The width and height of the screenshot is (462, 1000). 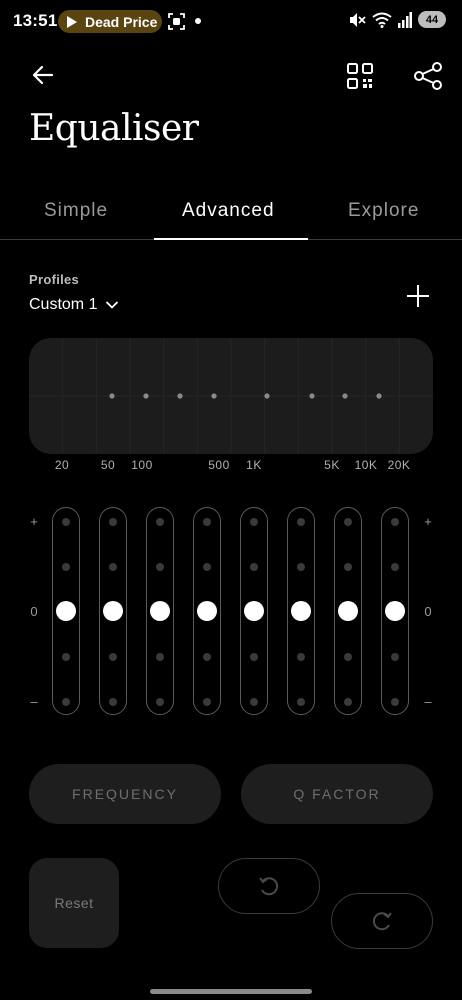 I want to click on notification-pill-label: Dead Price, so click(x=121, y=21).